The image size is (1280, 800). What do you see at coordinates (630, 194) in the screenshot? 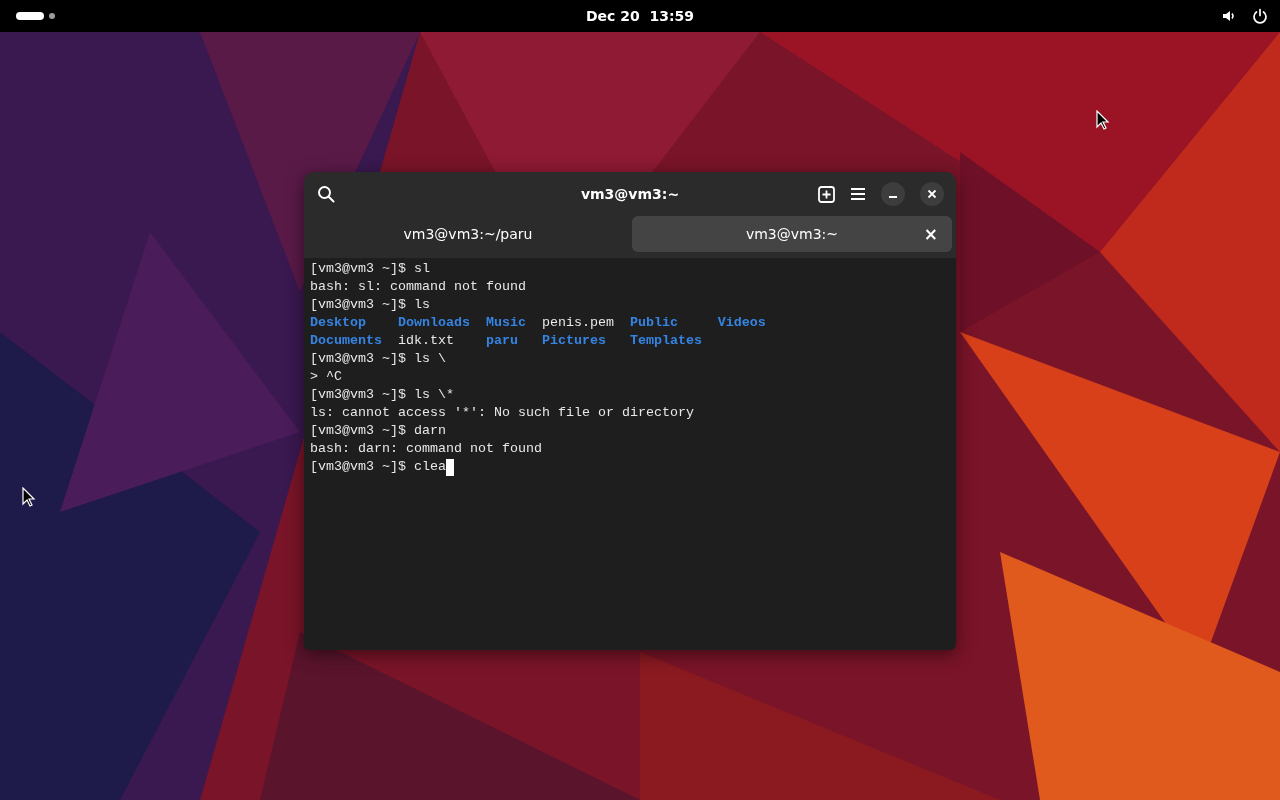
I see `window-title: vm3@vm3:~` at bounding box center [630, 194].